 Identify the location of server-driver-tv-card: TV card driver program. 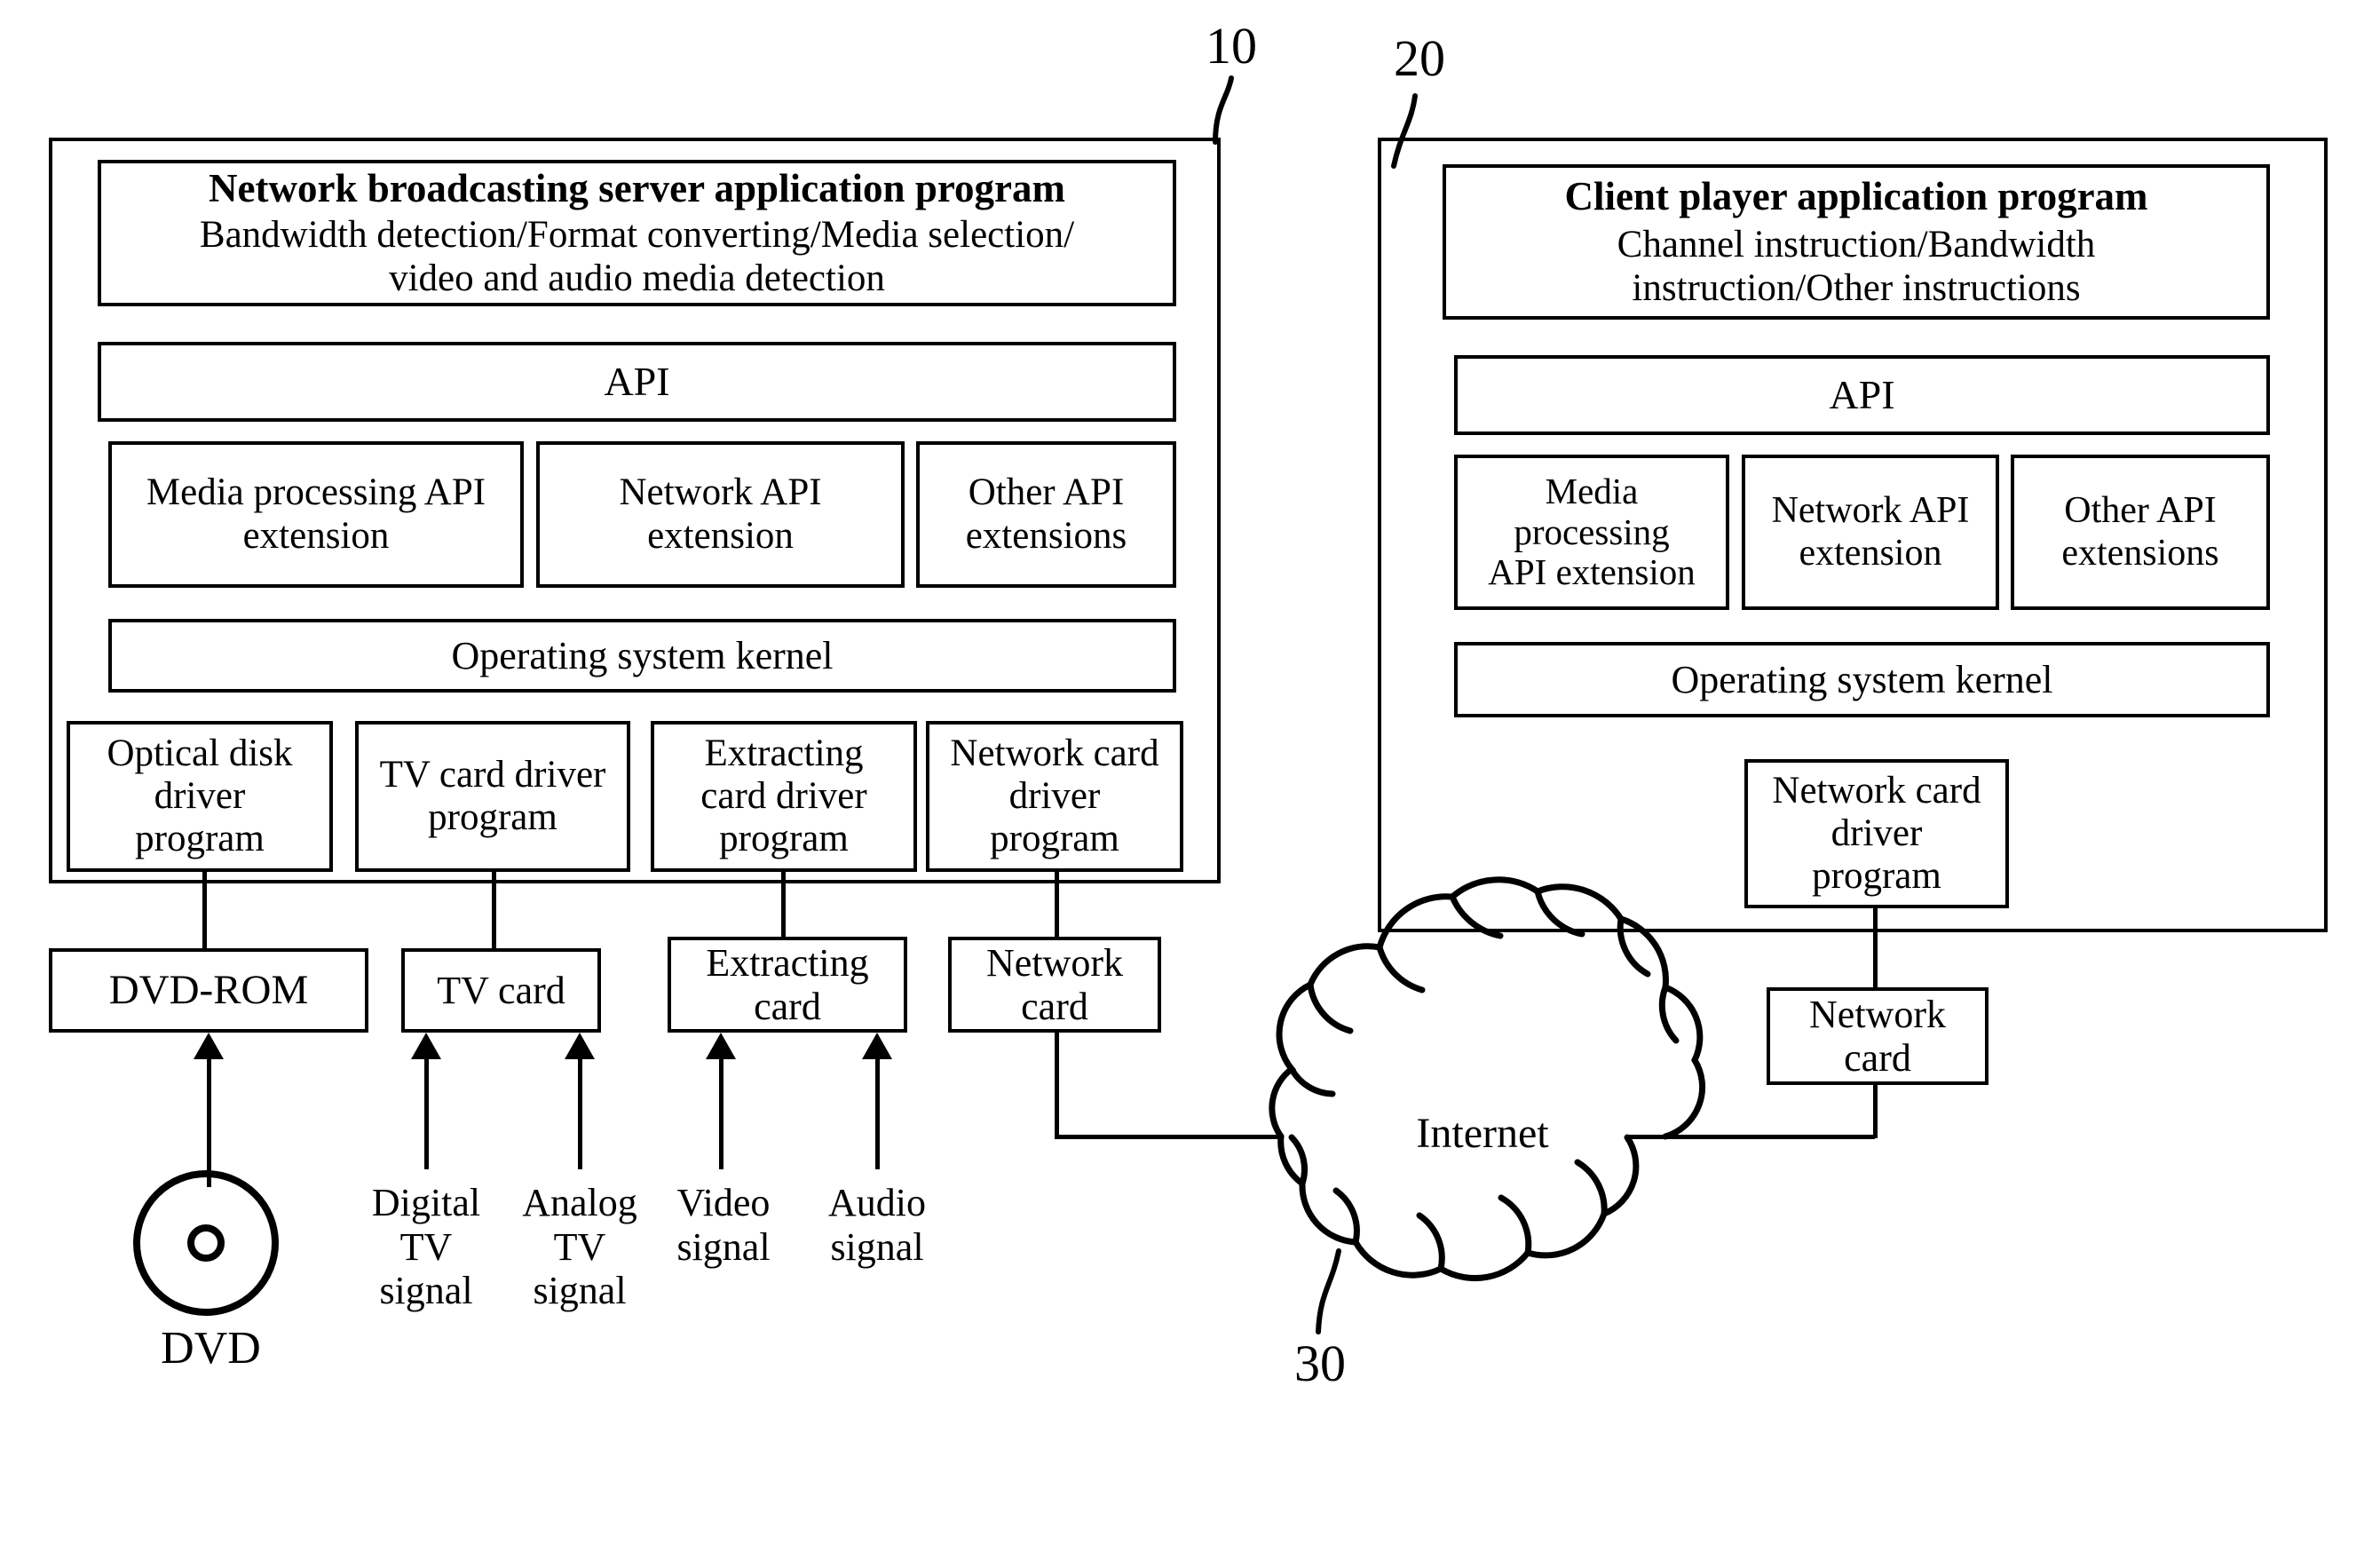
(492, 797).